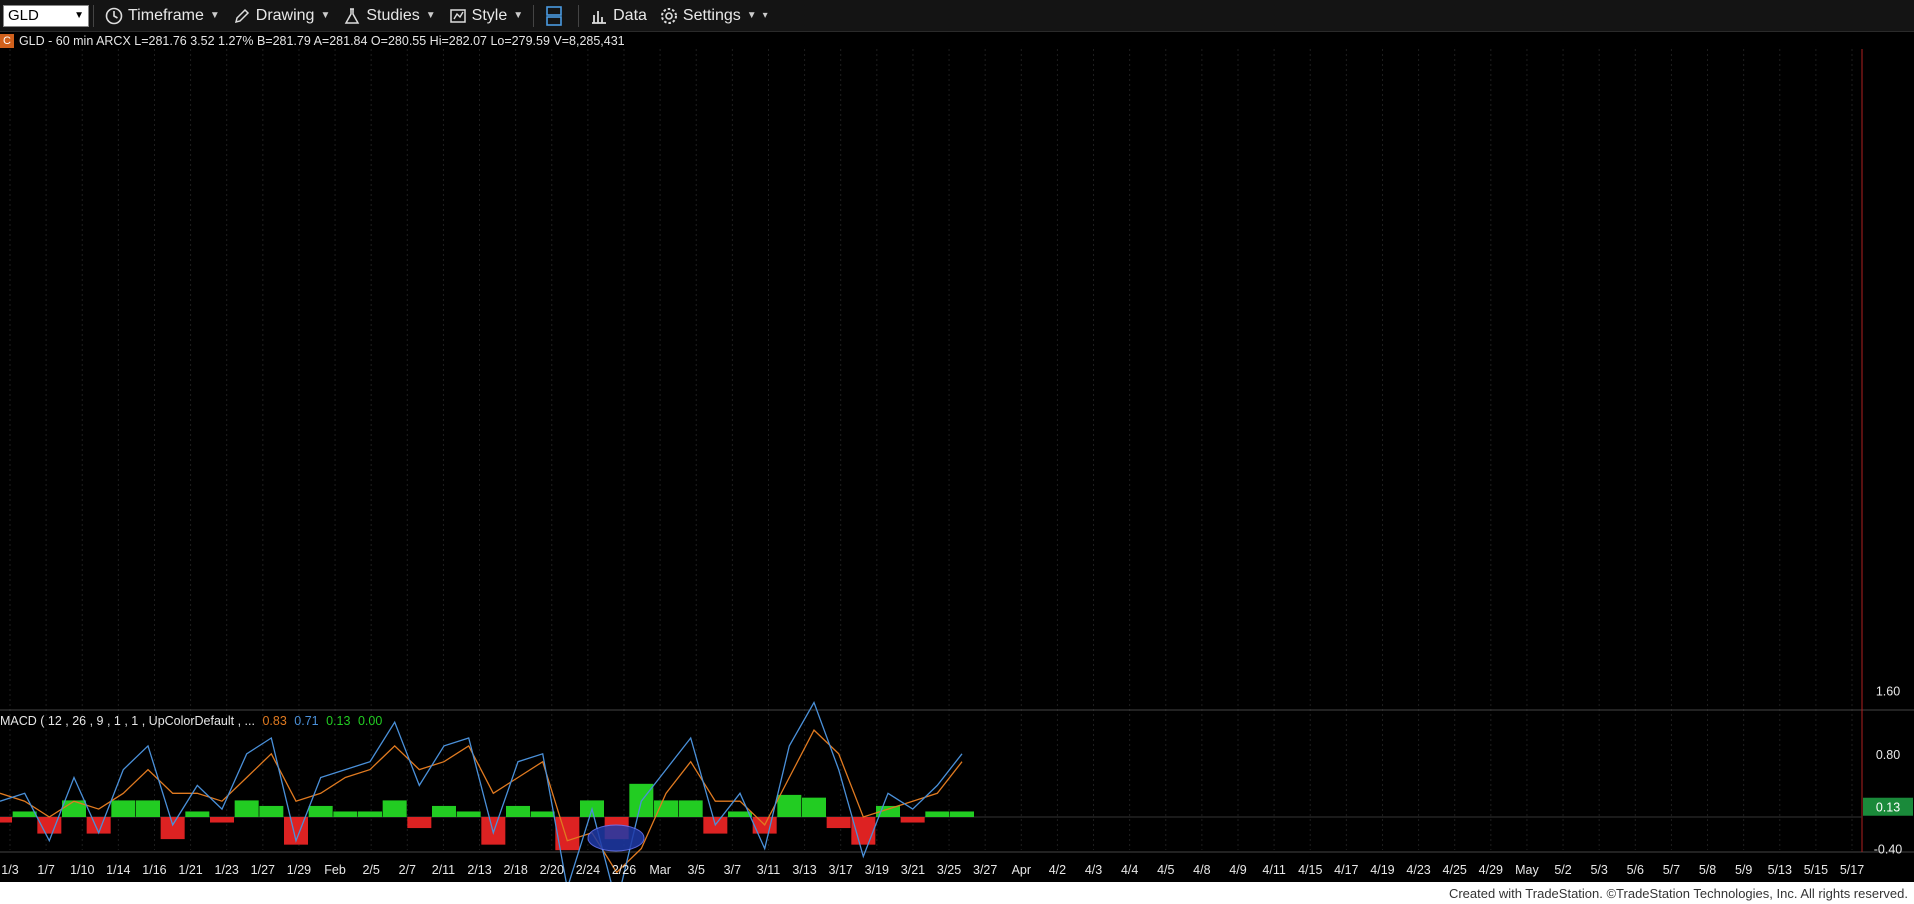  I want to click on layout-button, so click(556, 15).